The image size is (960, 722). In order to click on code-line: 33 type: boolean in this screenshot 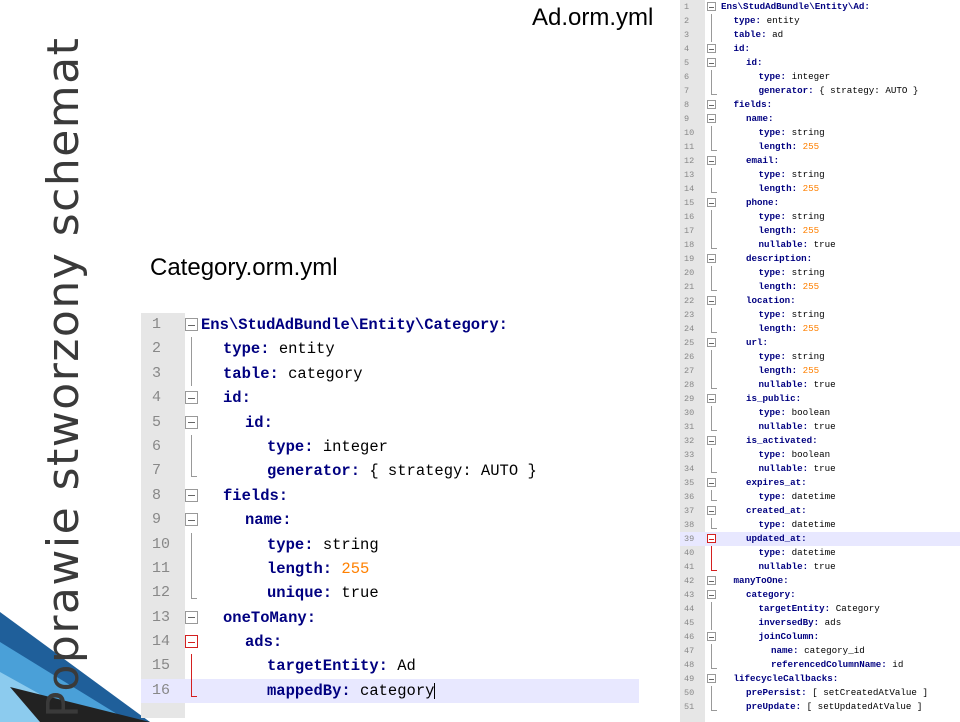, I will do `click(820, 455)`.